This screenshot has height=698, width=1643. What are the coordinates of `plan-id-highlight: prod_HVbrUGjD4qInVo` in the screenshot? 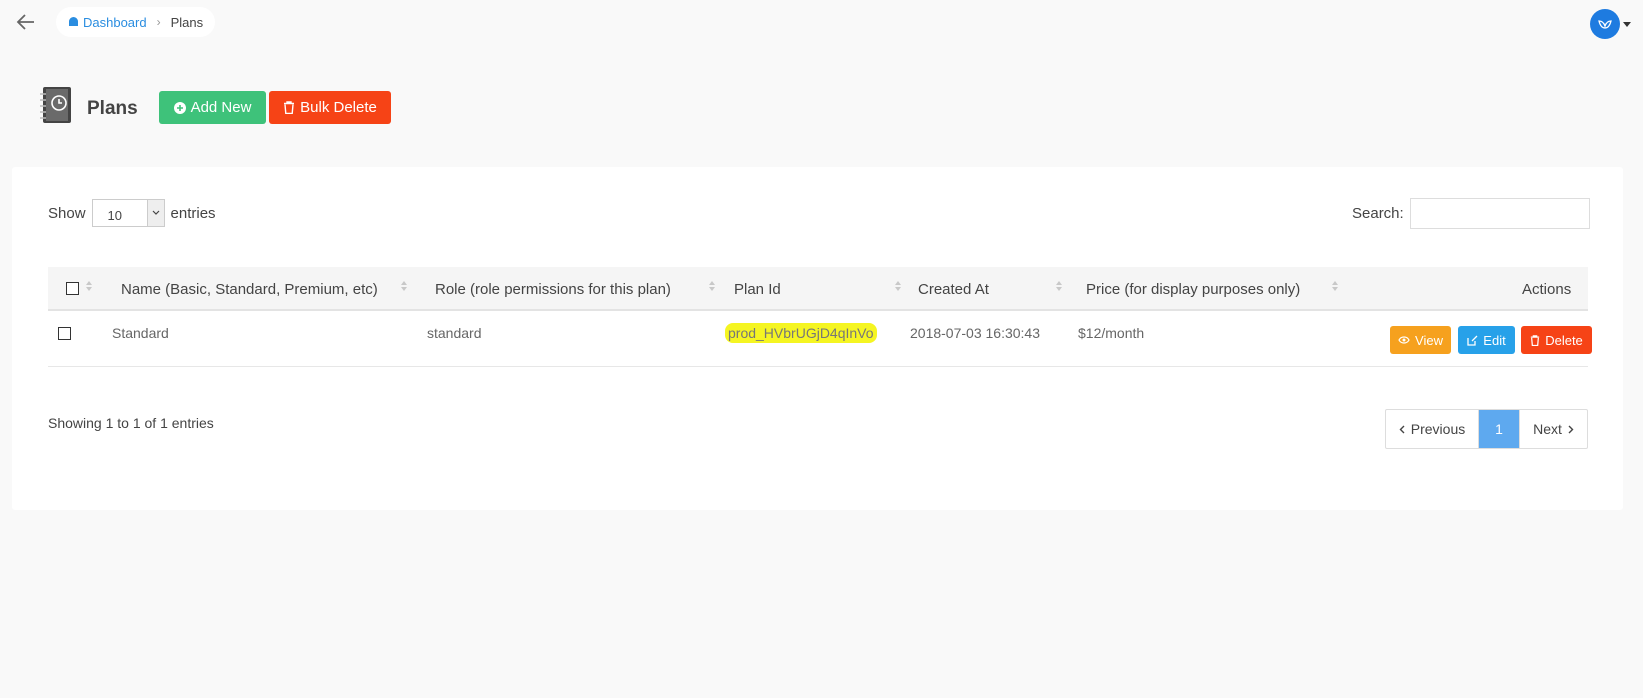 It's located at (801, 333).